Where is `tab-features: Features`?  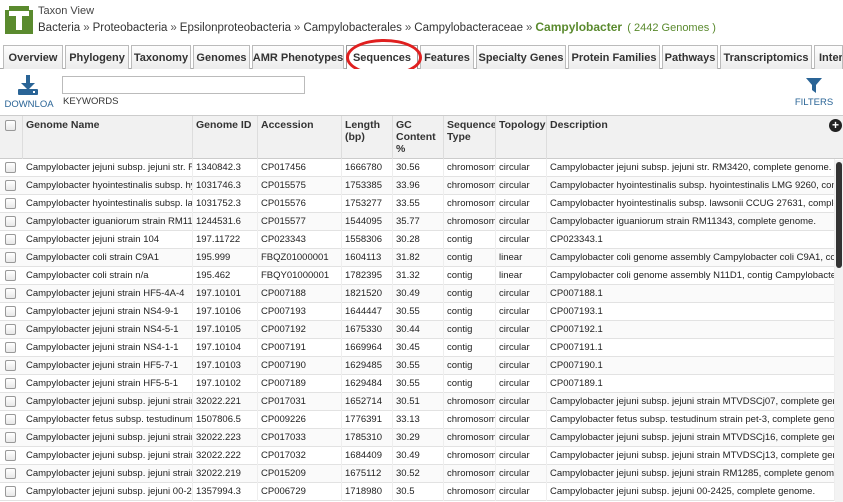
tab-features: Features is located at coordinates (447, 57).